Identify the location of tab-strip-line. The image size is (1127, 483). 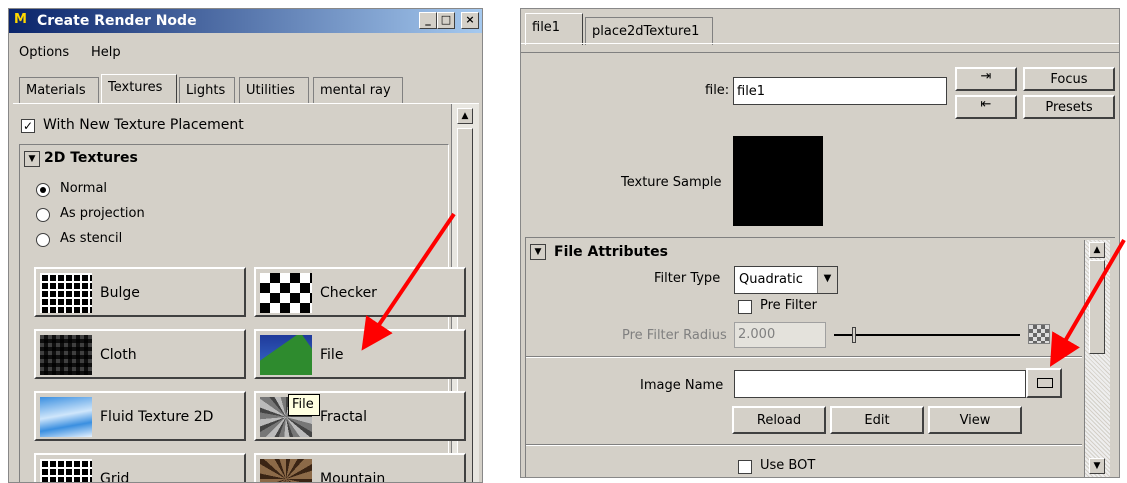
(820, 48).